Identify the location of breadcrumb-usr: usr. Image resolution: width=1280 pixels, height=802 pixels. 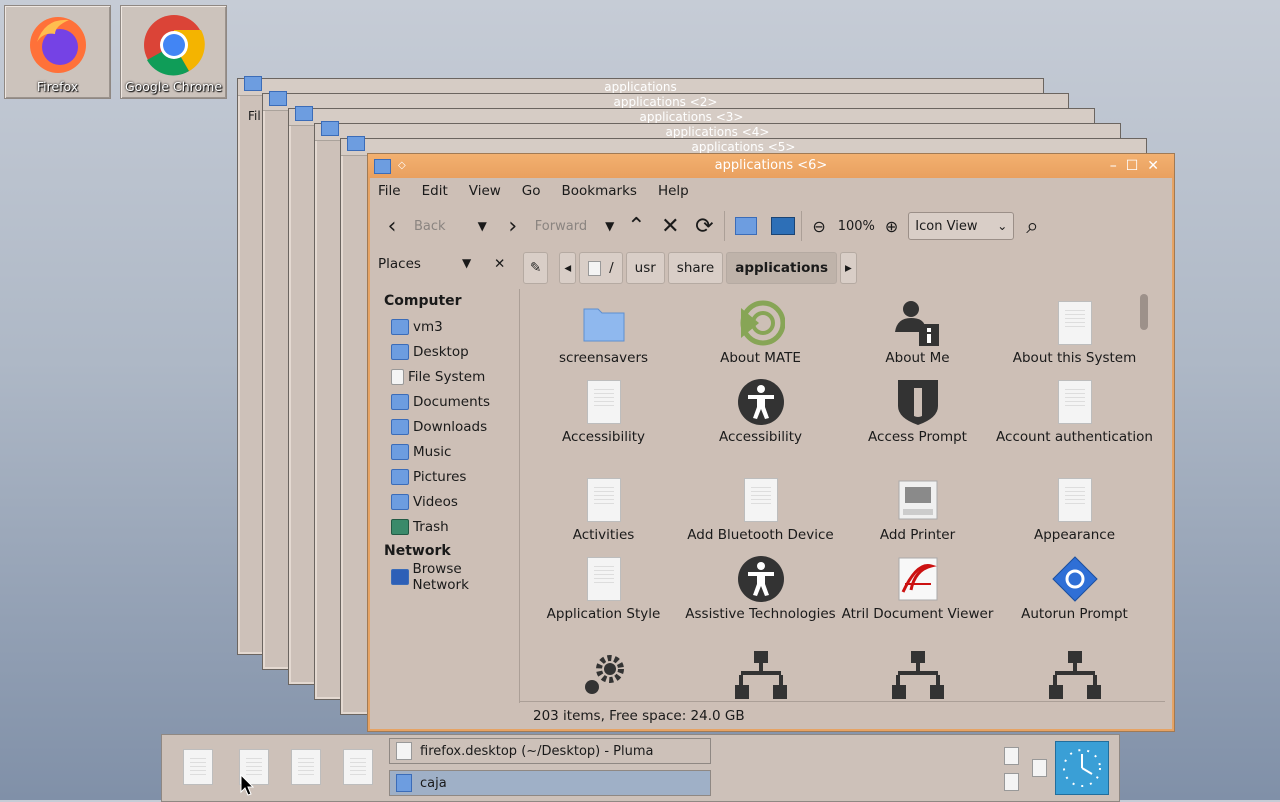
(645, 268).